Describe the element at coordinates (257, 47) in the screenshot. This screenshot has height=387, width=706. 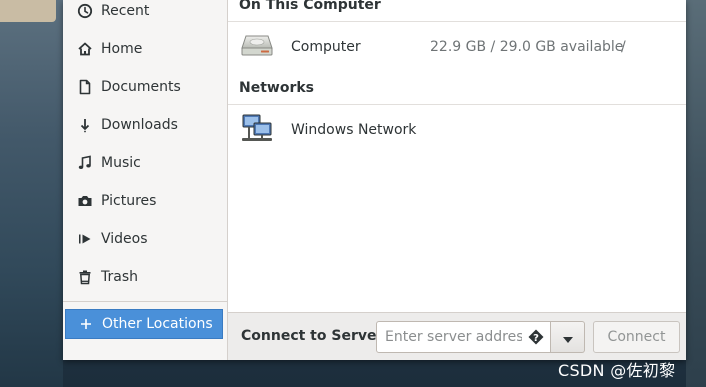
I see `hard-drive-icon` at that location.